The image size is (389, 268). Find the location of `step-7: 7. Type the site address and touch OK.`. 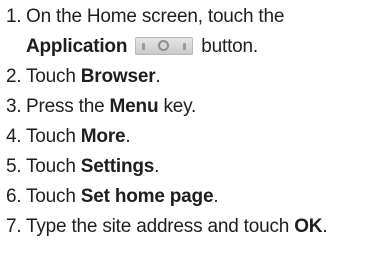

step-7: 7. Type the site address and touch OK. is located at coordinates (194, 227).